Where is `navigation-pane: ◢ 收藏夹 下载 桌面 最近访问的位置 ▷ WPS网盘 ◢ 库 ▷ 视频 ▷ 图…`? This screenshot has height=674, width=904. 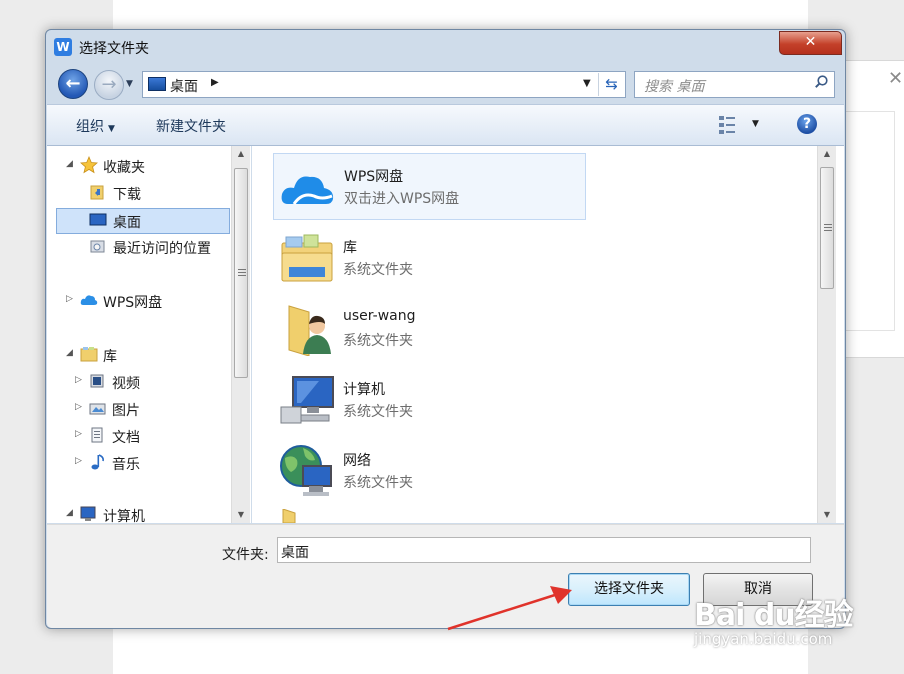
navigation-pane: ◢ 收藏夹 下载 桌面 最近访问的位置 ▷ WPS网盘 ◢ 库 ▷ 视频 ▷ 图… is located at coordinates (149, 334).